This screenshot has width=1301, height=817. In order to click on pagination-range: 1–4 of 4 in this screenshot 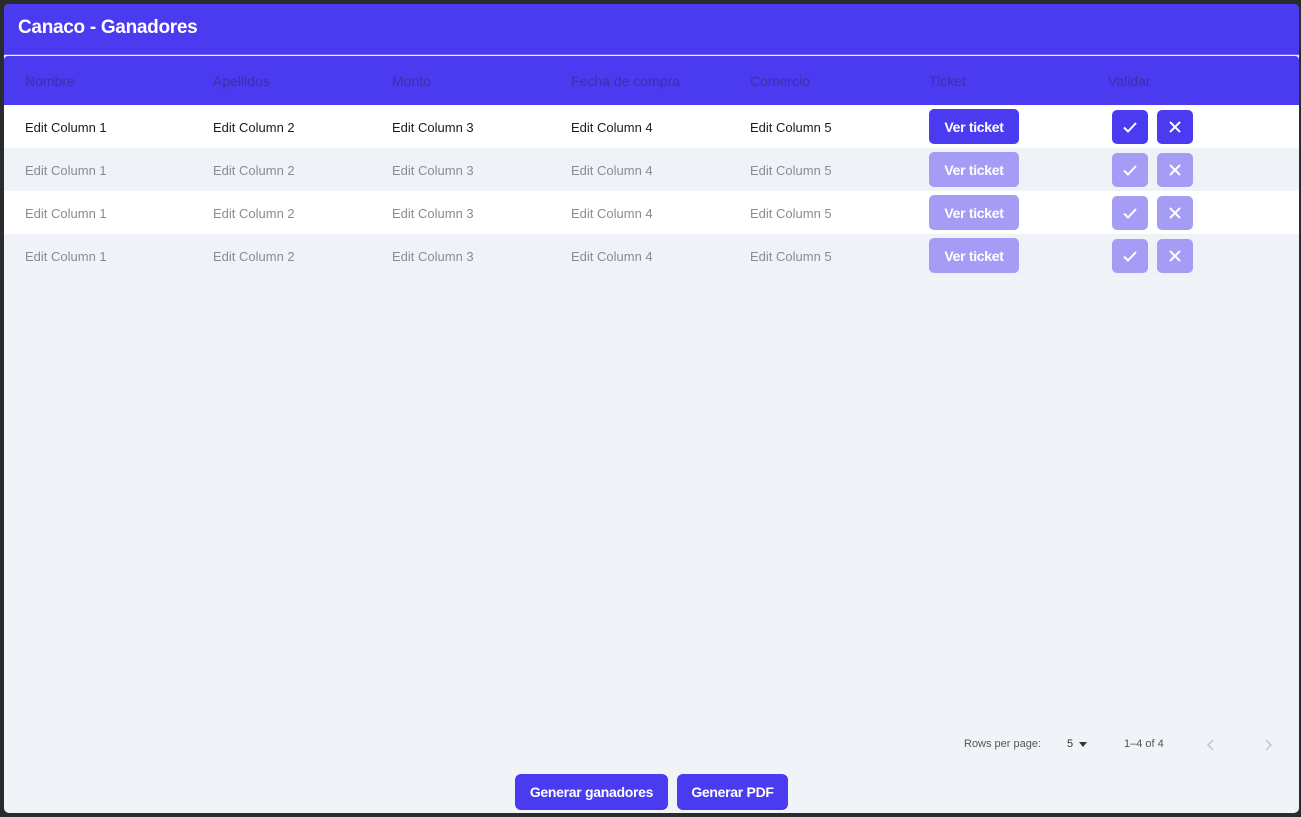, I will do `click(1144, 744)`.